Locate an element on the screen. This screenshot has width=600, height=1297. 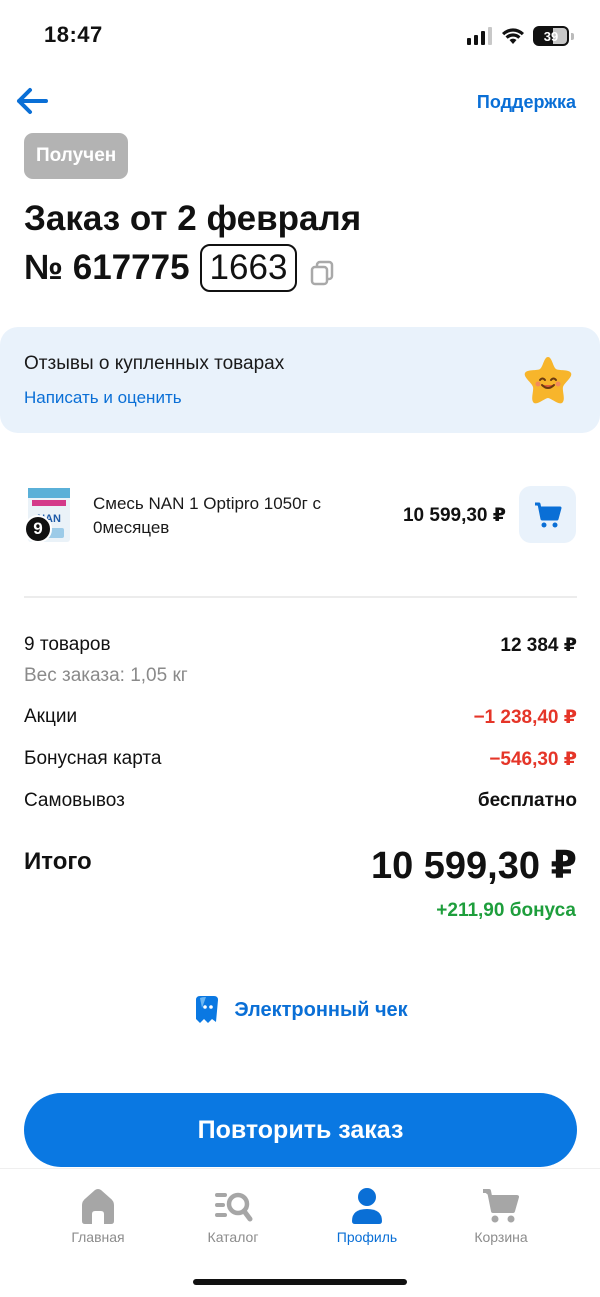
item-quantity-badge: 9 is located at coordinates (38, 529).